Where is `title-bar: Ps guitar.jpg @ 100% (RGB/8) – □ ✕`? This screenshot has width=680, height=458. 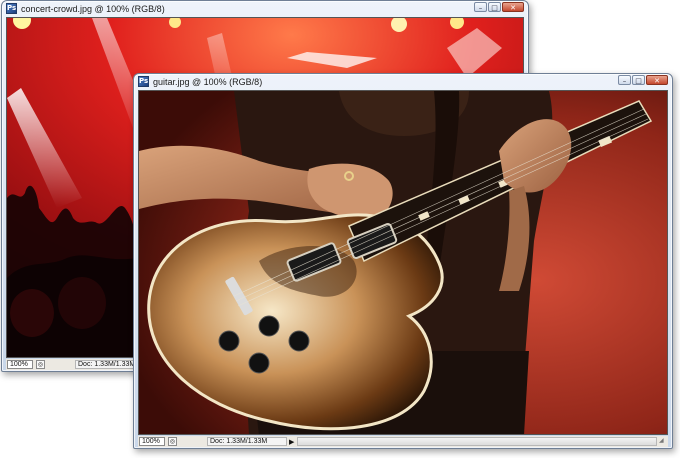 title-bar: Ps guitar.jpg @ 100% (RGB/8) – □ ✕ is located at coordinates (403, 81).